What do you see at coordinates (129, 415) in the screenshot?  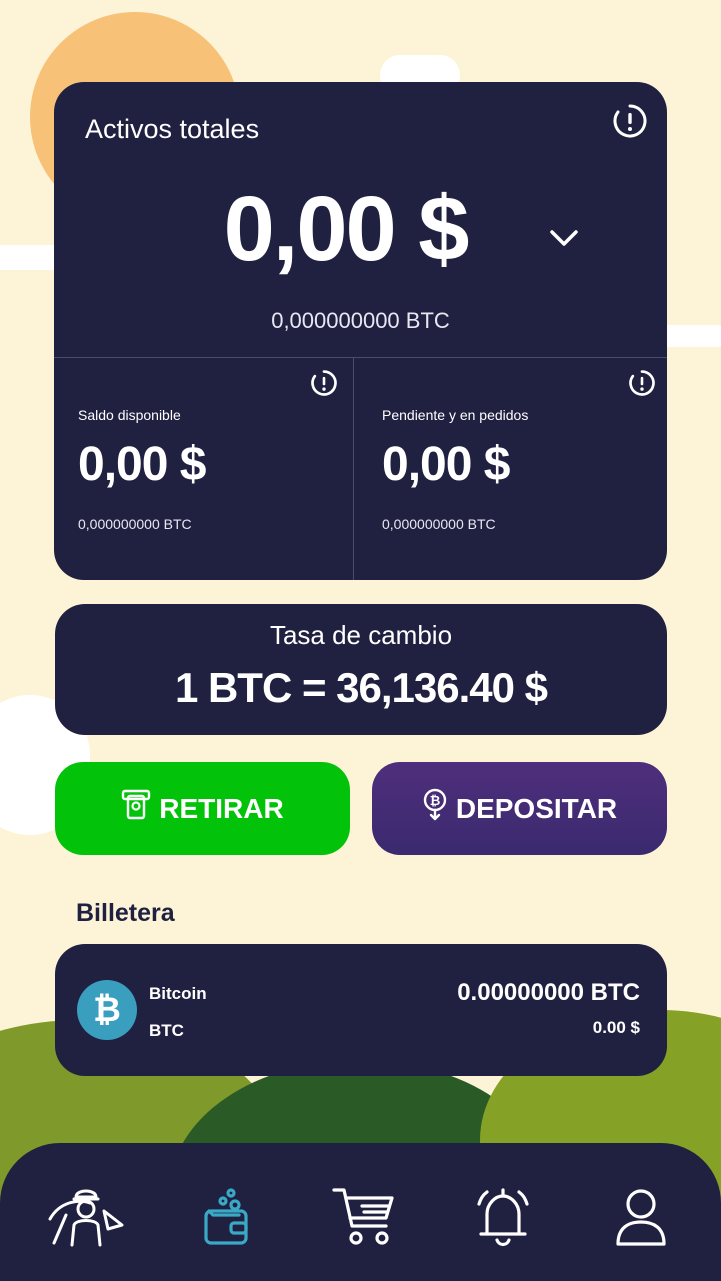 I see `available-balance-label: Saldo disponible` at bounding box center [129, 415].